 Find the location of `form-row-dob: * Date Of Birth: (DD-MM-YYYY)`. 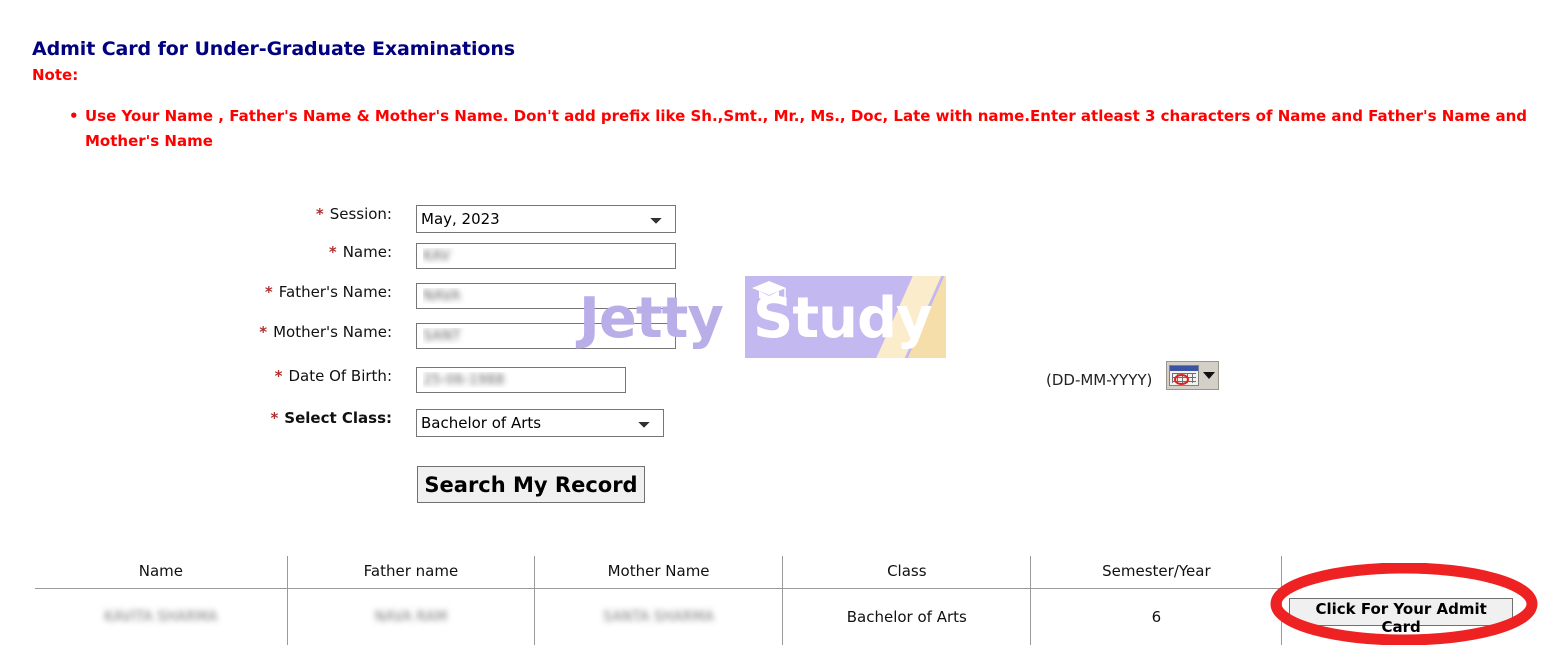

form-row-dob: * Date Of Birth: (DD-MM-YYYY) is located at coordinates (775, 381).